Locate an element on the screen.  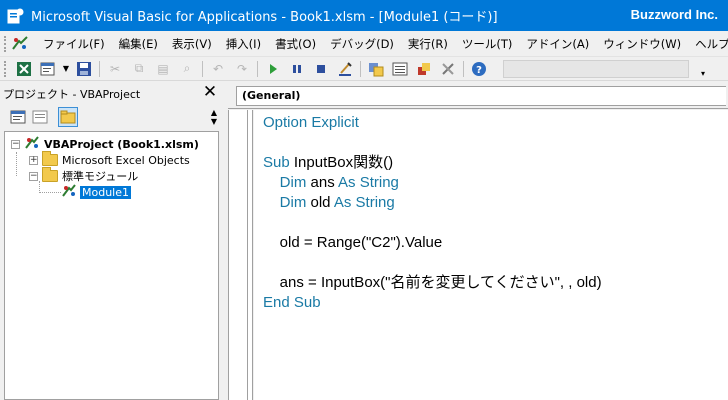
code-window-header: (General) is located at coordinates (478, 95).